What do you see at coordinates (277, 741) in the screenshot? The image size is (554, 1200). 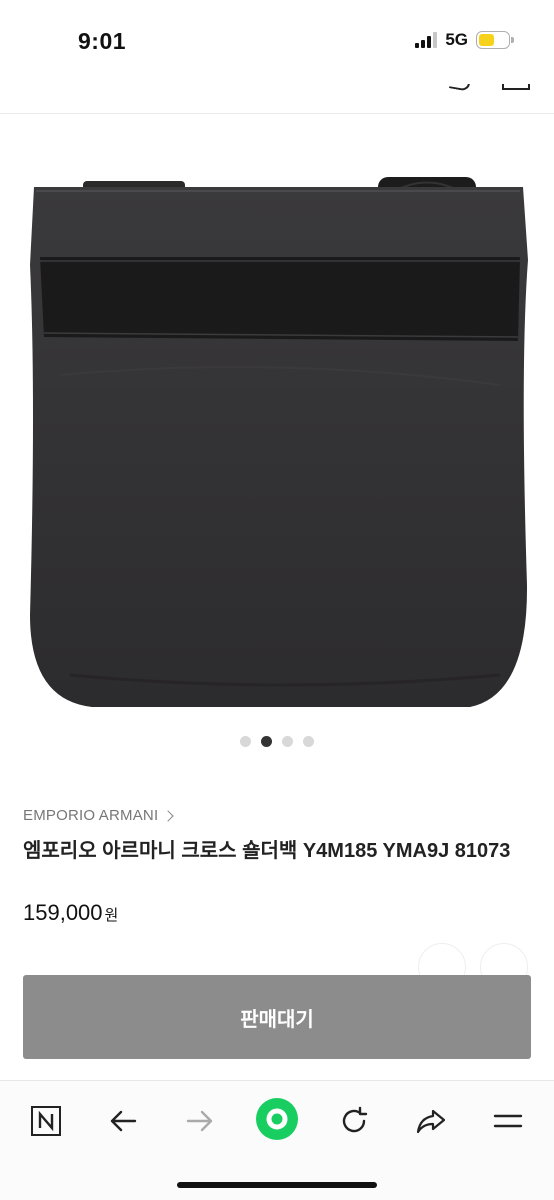 I see `image-pagination` at bounding box center [277, 741].